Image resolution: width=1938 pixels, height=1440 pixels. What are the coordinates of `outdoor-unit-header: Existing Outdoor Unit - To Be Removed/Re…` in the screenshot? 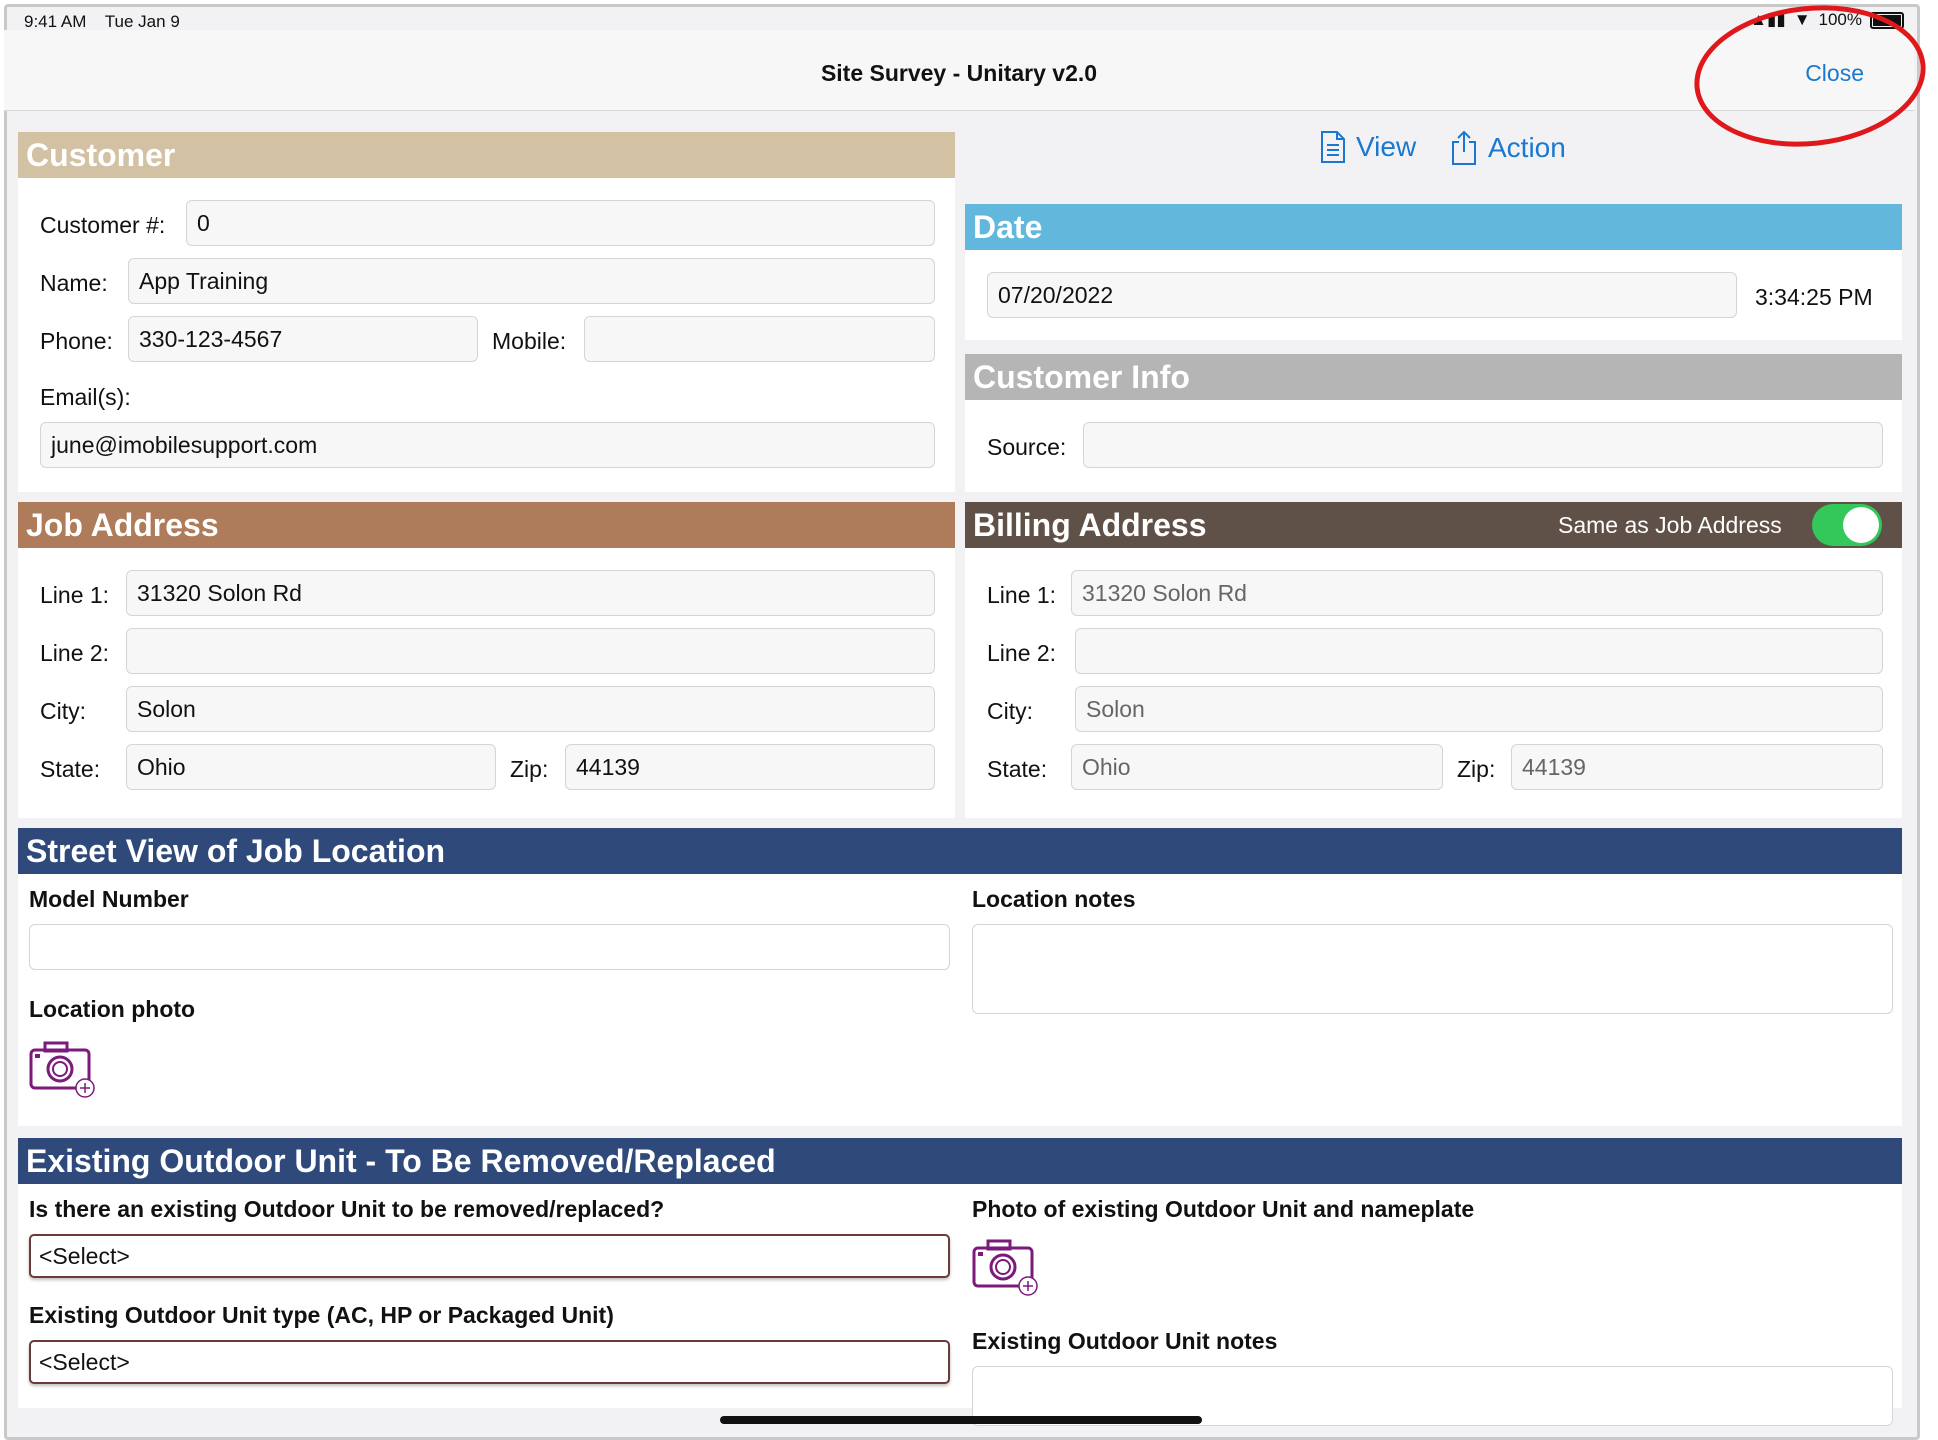 It's located at (960, 1161).